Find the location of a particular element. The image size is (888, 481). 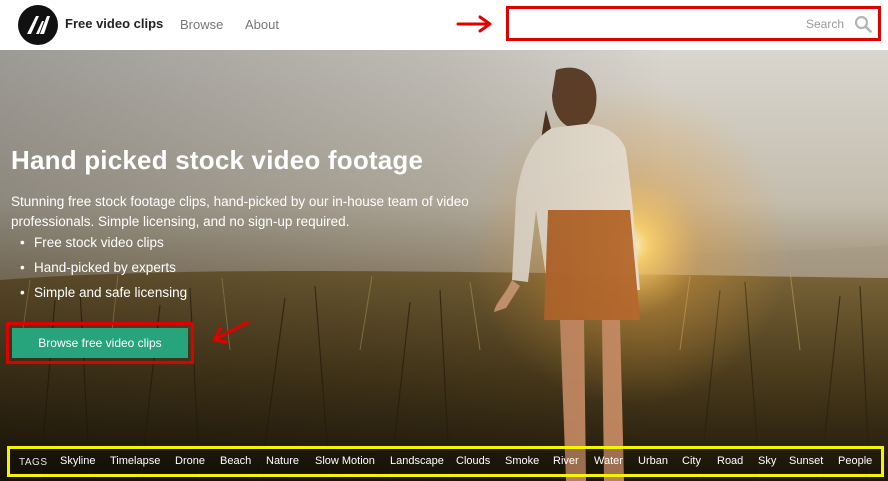

tag-smoke: Smoke is located at coordinates (522, 461).